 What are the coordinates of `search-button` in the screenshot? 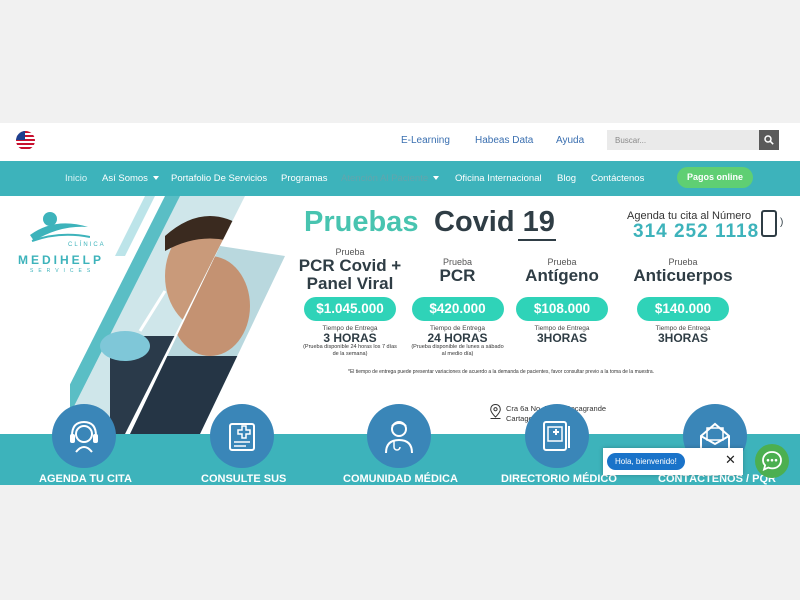 It's located at (769, 140).